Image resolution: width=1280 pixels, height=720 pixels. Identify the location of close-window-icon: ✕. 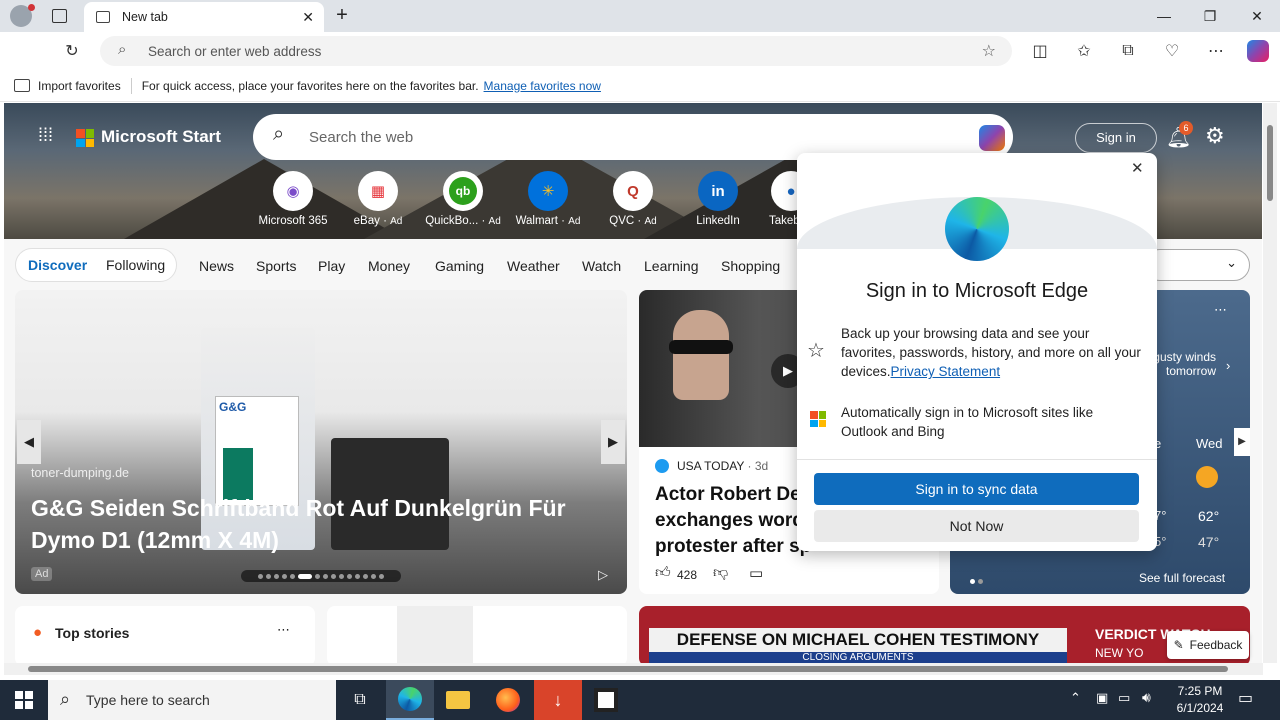
(1257, 16).